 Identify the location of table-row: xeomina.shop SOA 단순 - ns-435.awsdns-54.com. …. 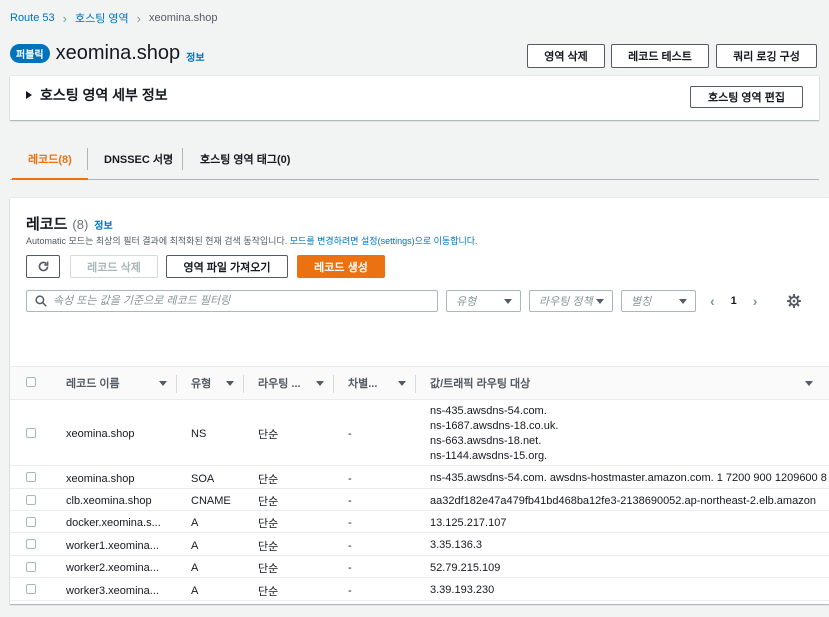
(419, 477).